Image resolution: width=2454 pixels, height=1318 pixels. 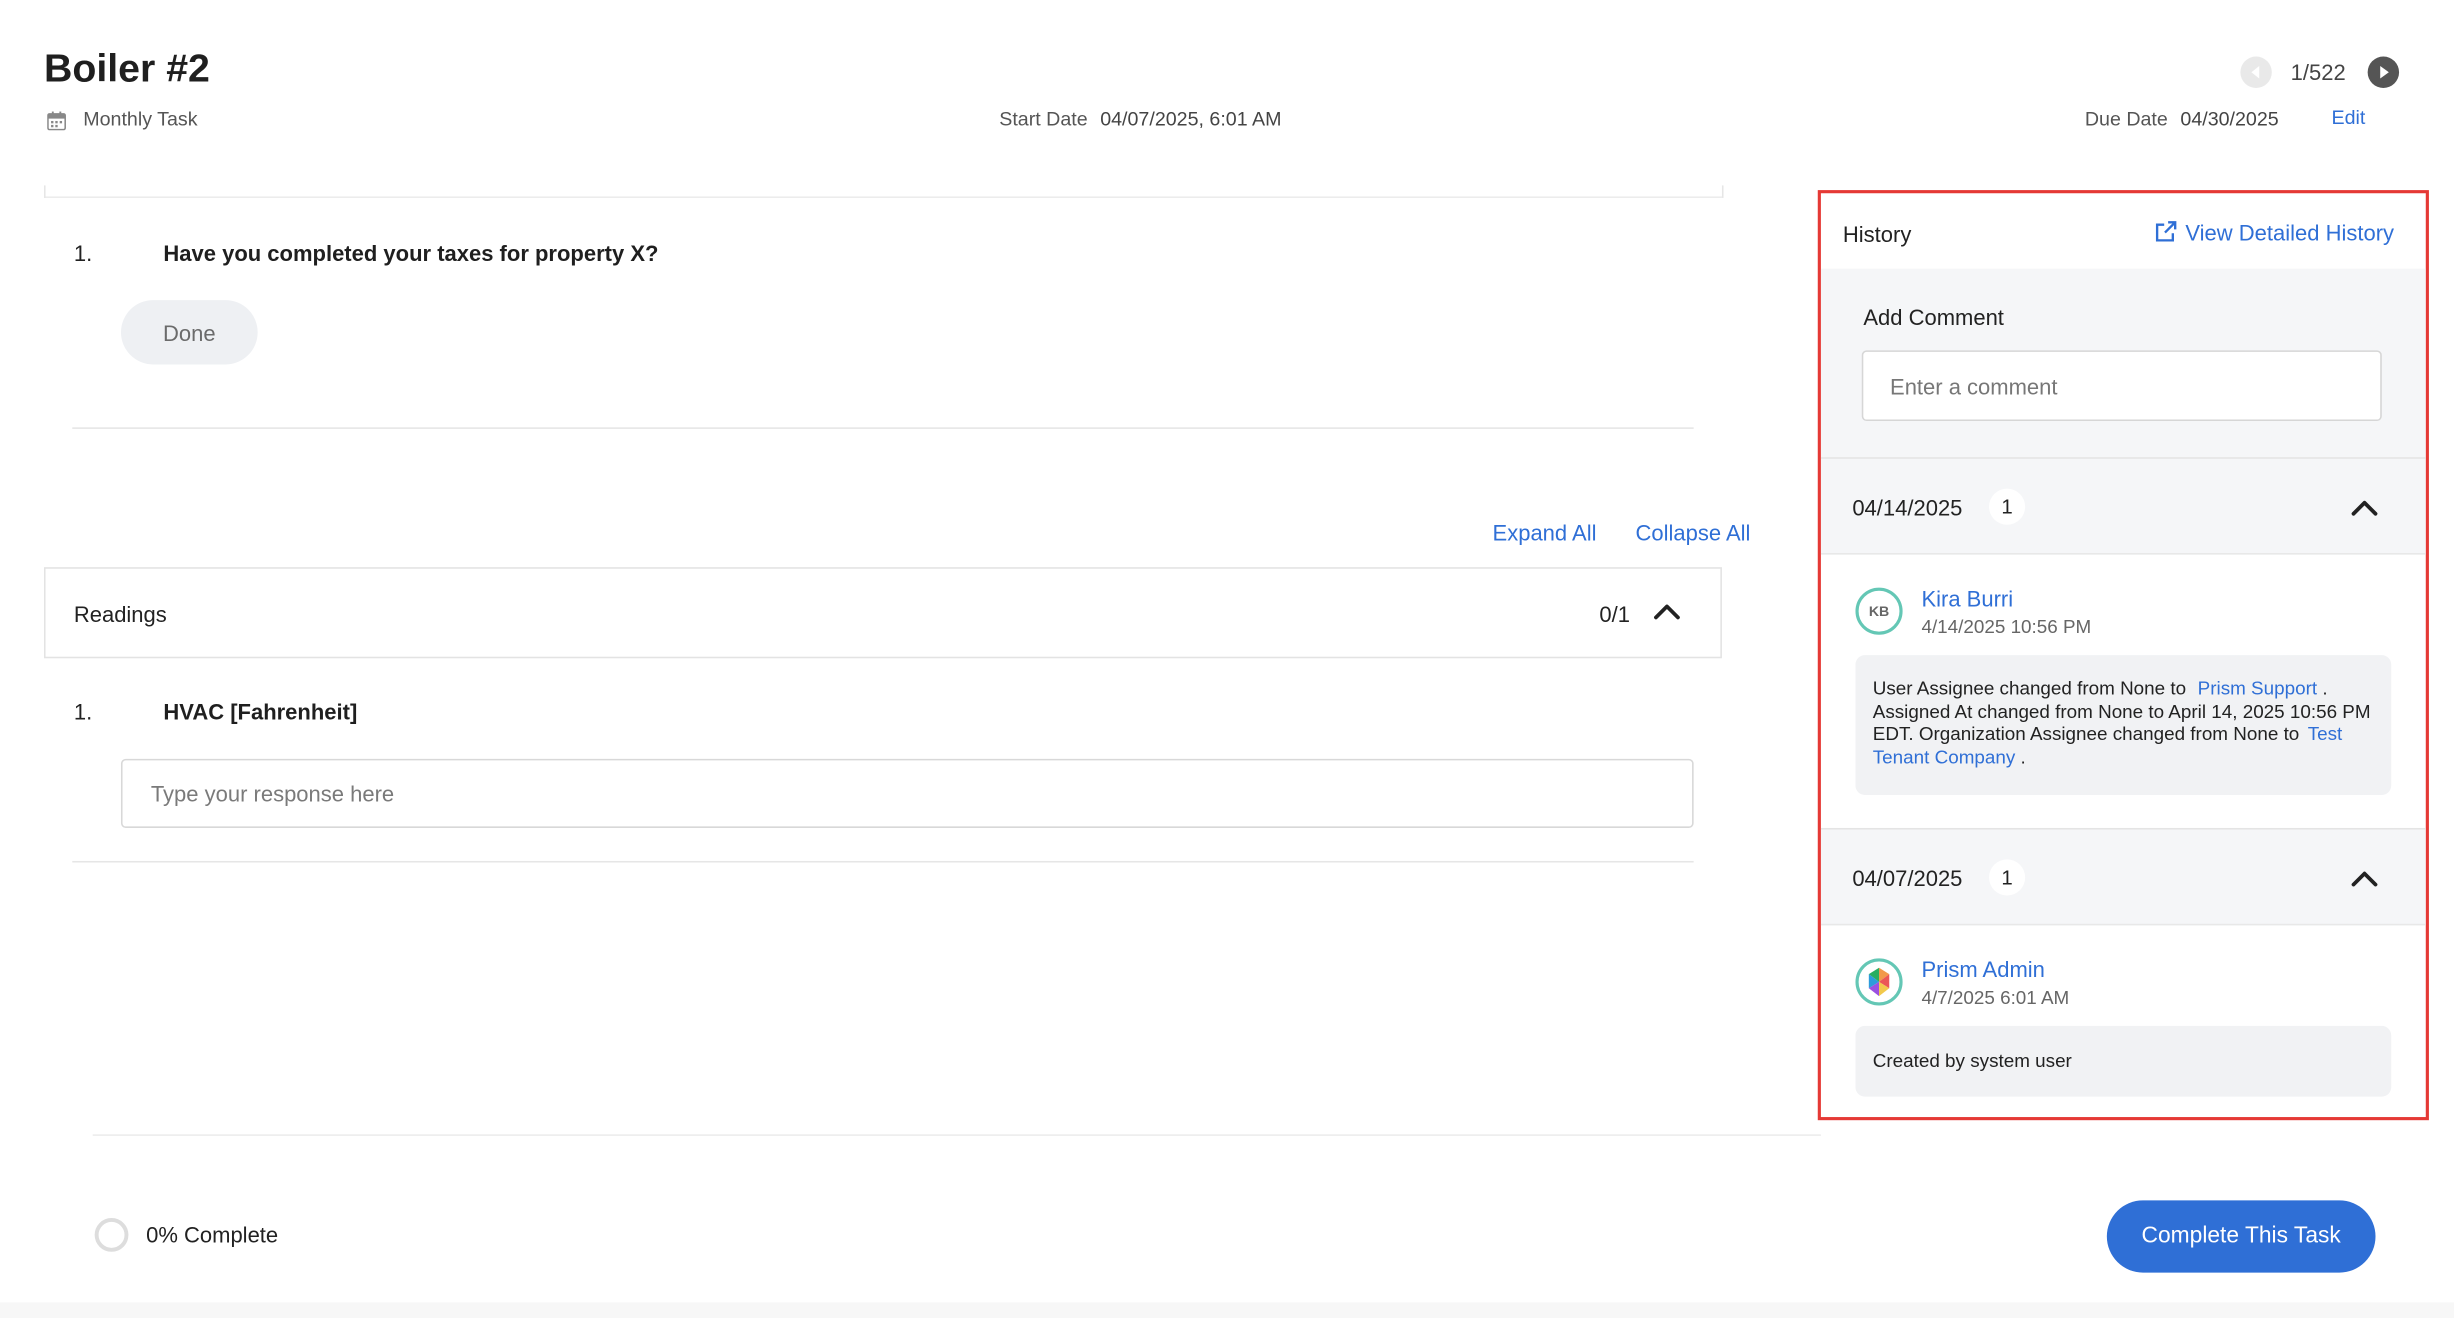 I want to click on view-detailed-history-link: View Detailed History, so click(x=2274, y=232).